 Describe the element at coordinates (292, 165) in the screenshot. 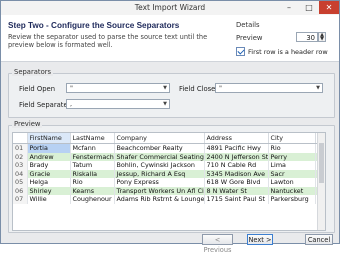

I see `table-cell: Lima` at that location.